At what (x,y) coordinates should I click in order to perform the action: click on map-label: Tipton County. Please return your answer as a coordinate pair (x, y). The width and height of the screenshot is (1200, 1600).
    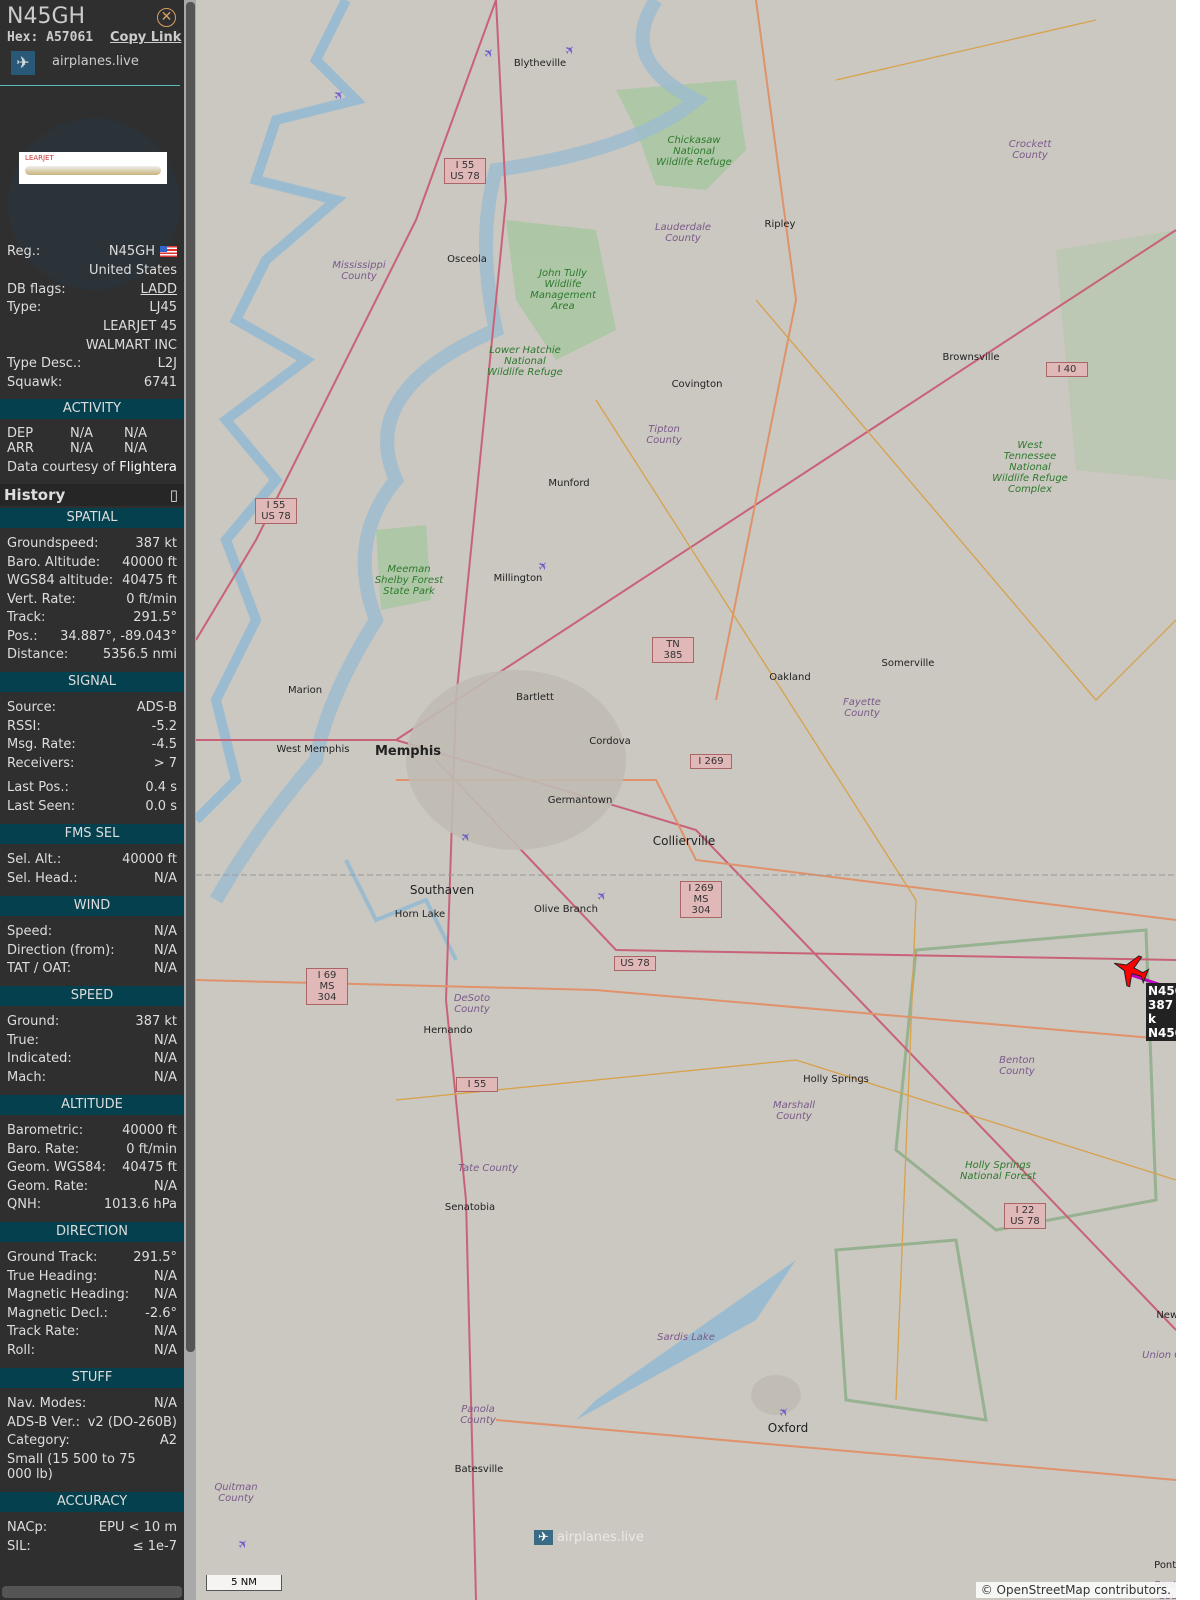
    Looking at the image, I should click on (664, 435).